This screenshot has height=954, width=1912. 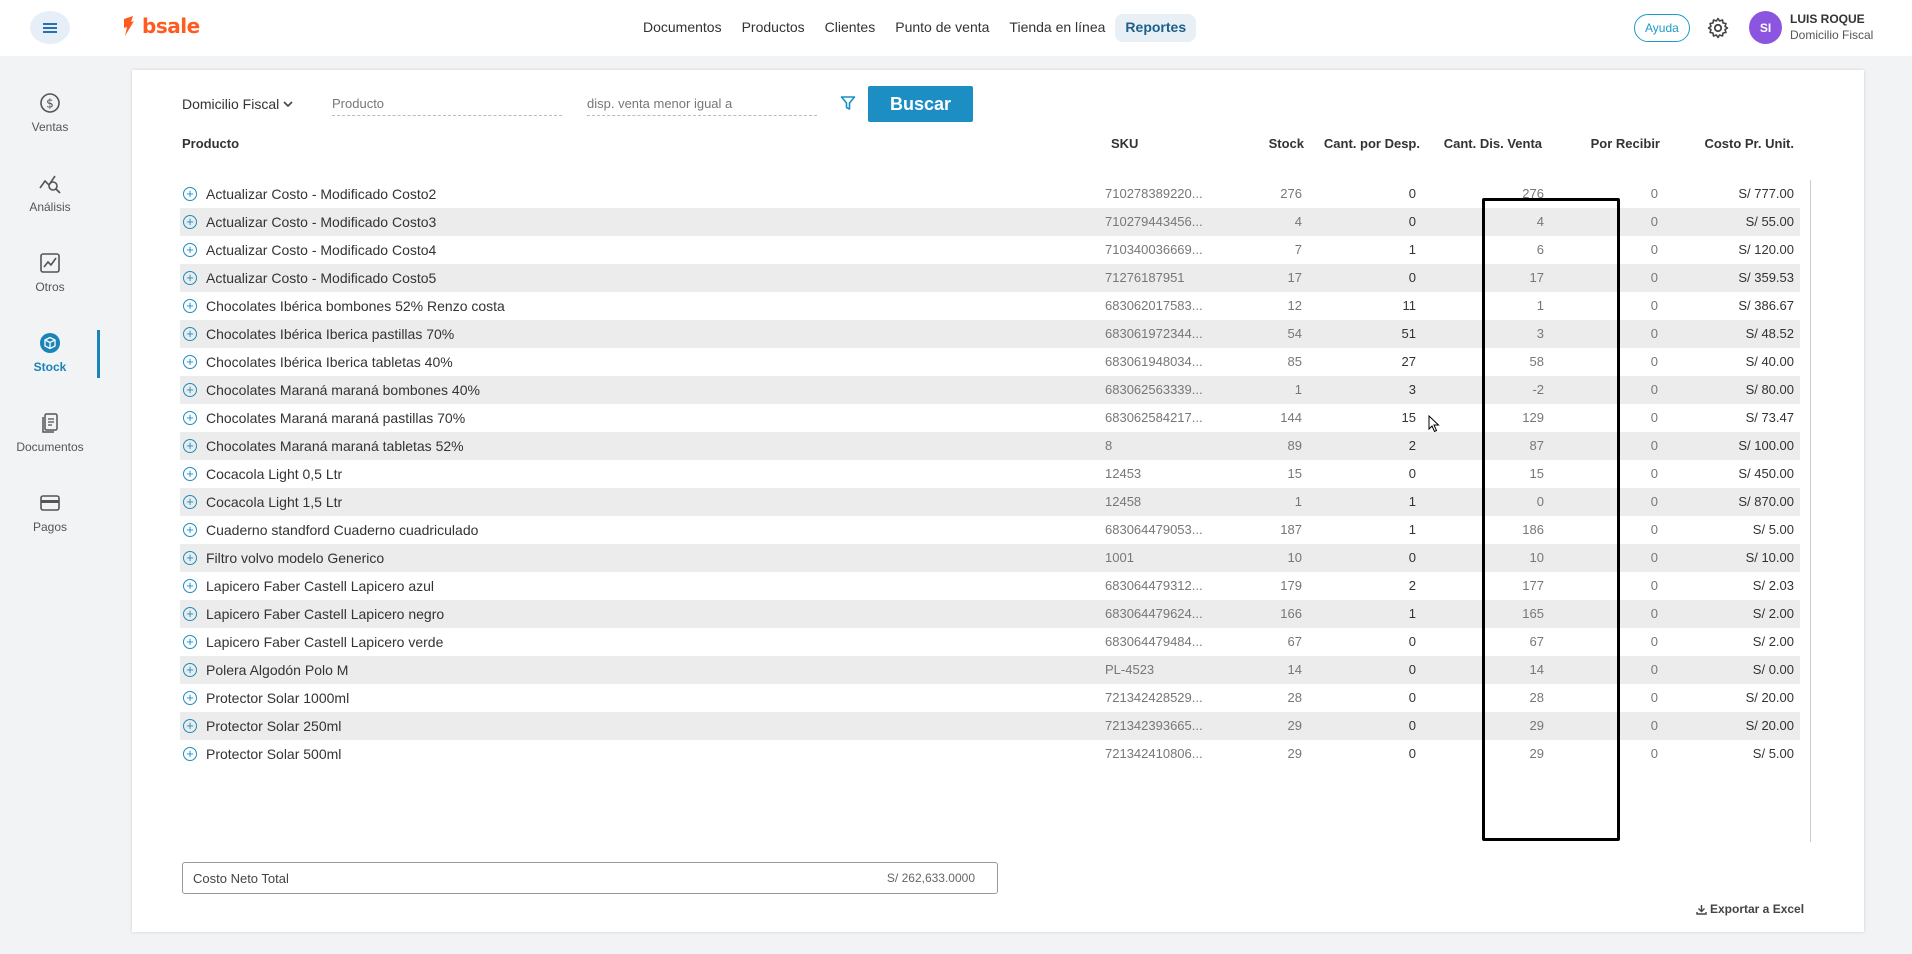 I want to click on cell-stock: 17, so click(x=1294, y=277).